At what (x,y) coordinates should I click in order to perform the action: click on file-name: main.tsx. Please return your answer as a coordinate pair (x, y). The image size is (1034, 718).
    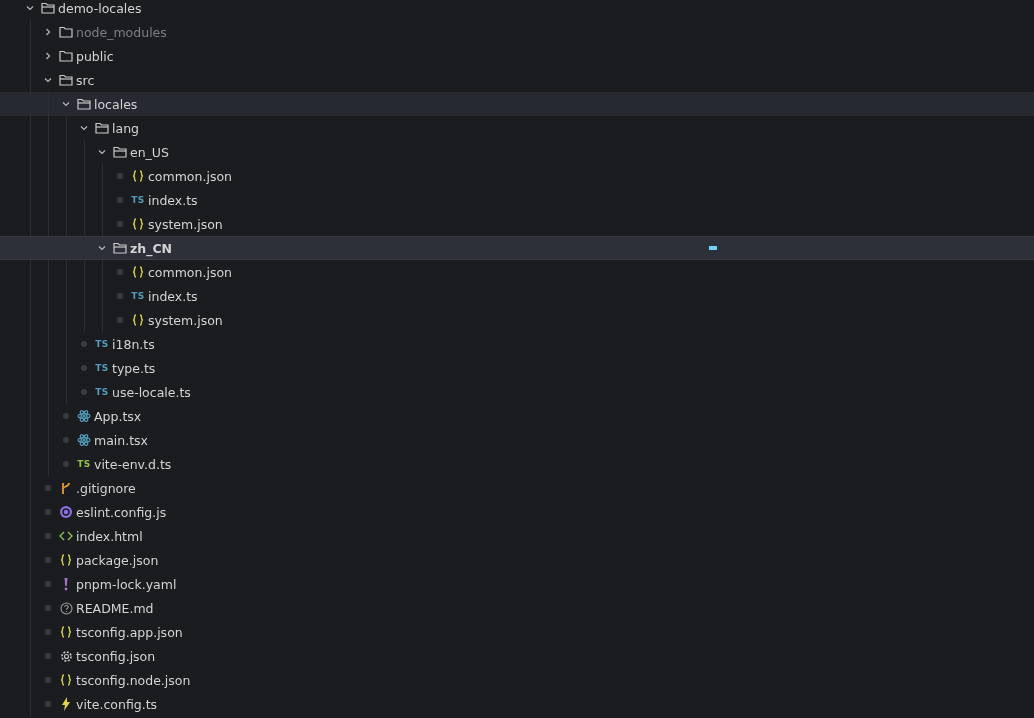
    Looking at the image, I should click on (121, 440).